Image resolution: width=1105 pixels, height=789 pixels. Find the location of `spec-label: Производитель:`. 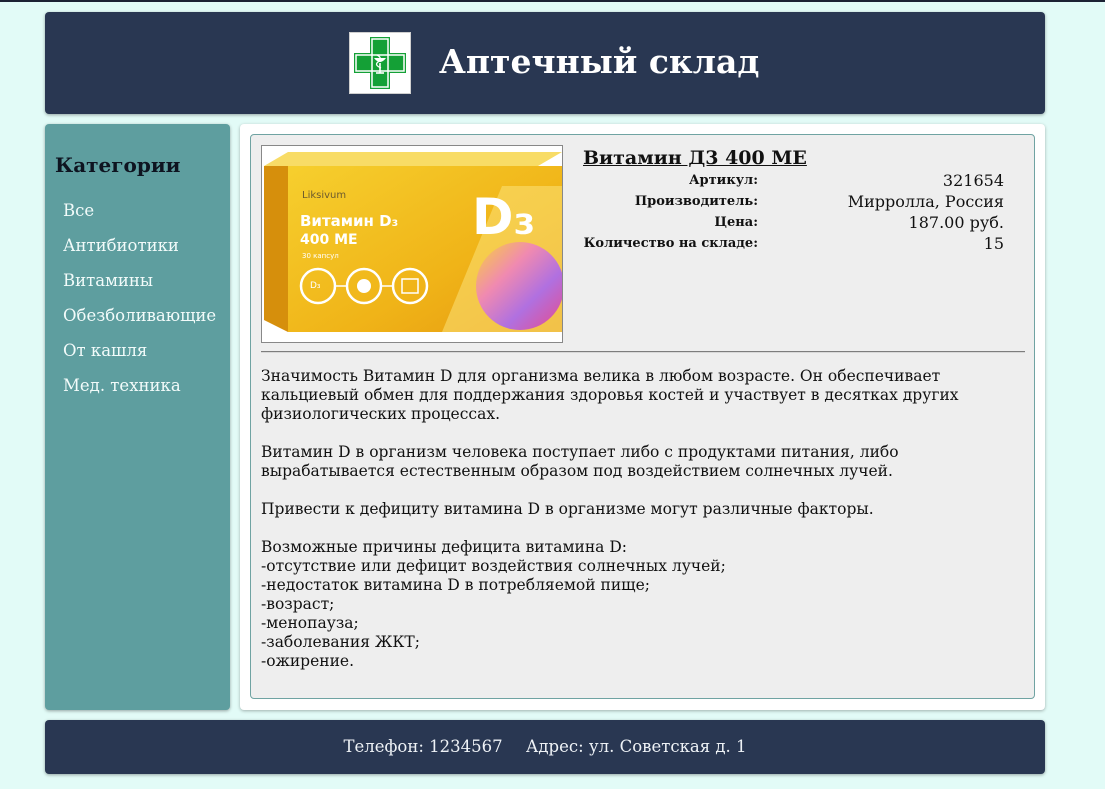

spec-label: Производитель: is located at coordinates (696, 201).